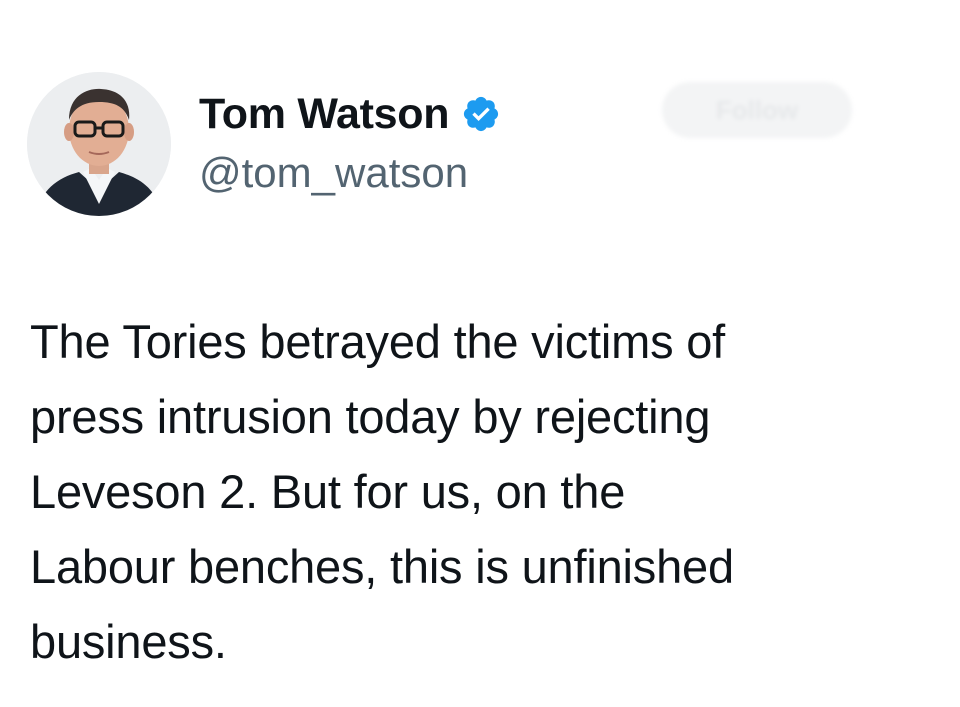 This screenshot has width=960, height=707. What do you see at coordinates (128, 641) in the screenshot?
I see `tweet-text-line: business.` at bounding box center [128, 641].